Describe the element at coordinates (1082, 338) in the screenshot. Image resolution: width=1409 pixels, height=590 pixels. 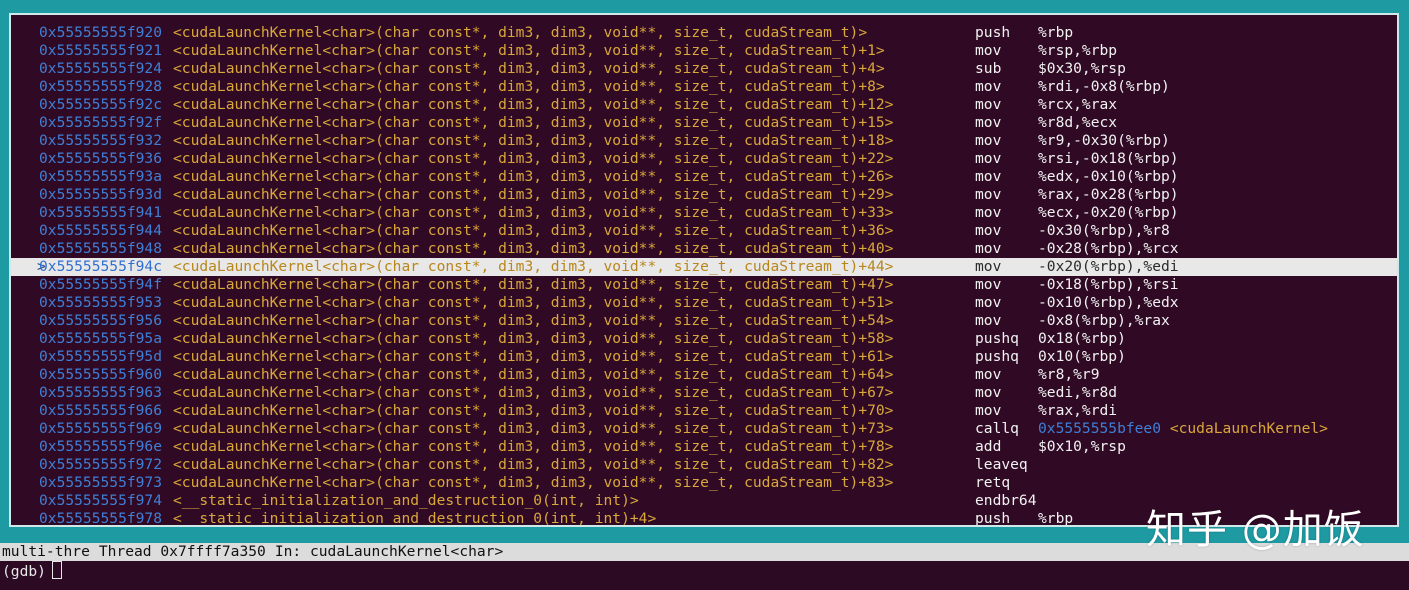
I see `asm-operands: 0x18(%rbp)` at that location.